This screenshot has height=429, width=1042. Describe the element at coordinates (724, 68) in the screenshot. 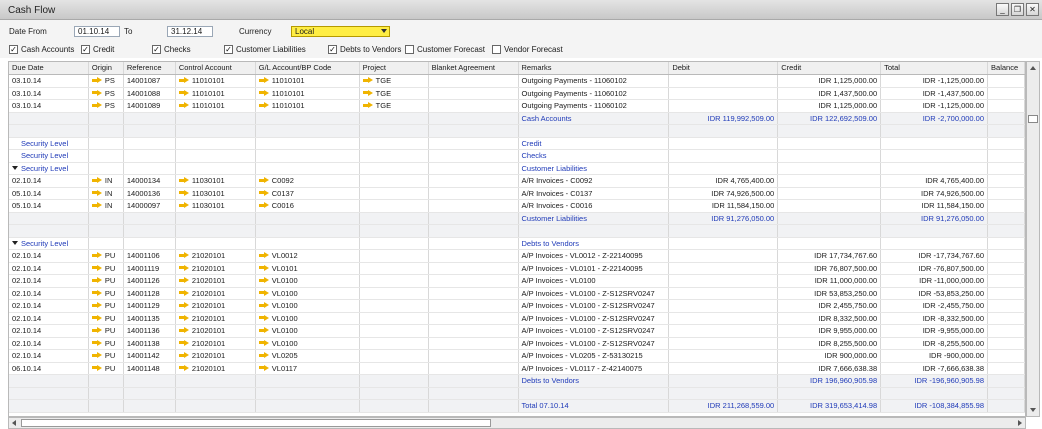

I see `column-header-debit: Debit` at that location.